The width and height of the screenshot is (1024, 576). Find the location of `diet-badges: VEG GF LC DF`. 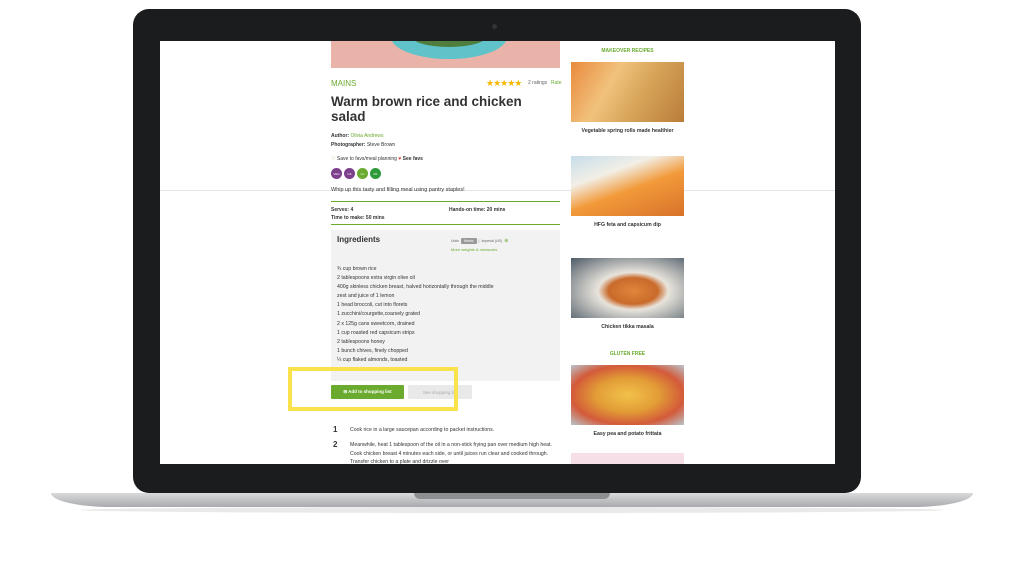

diet-badges: VEG GF LC DF is located at coordinates (356, 173).